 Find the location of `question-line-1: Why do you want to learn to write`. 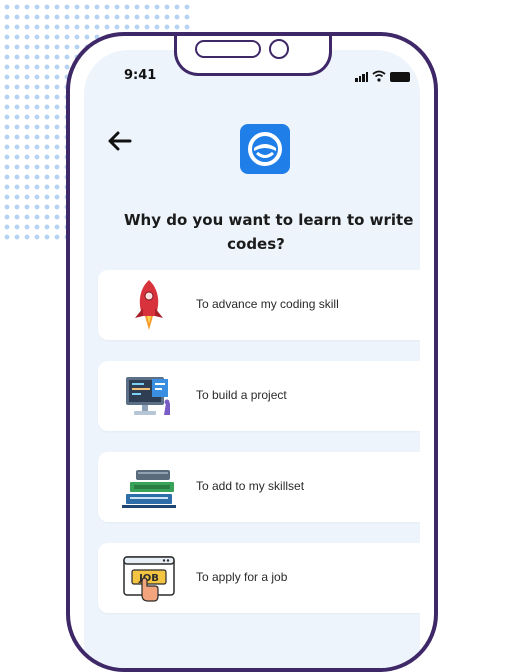

question-line-1: Why do you want to learn to write is located at coordinates (269, 220).